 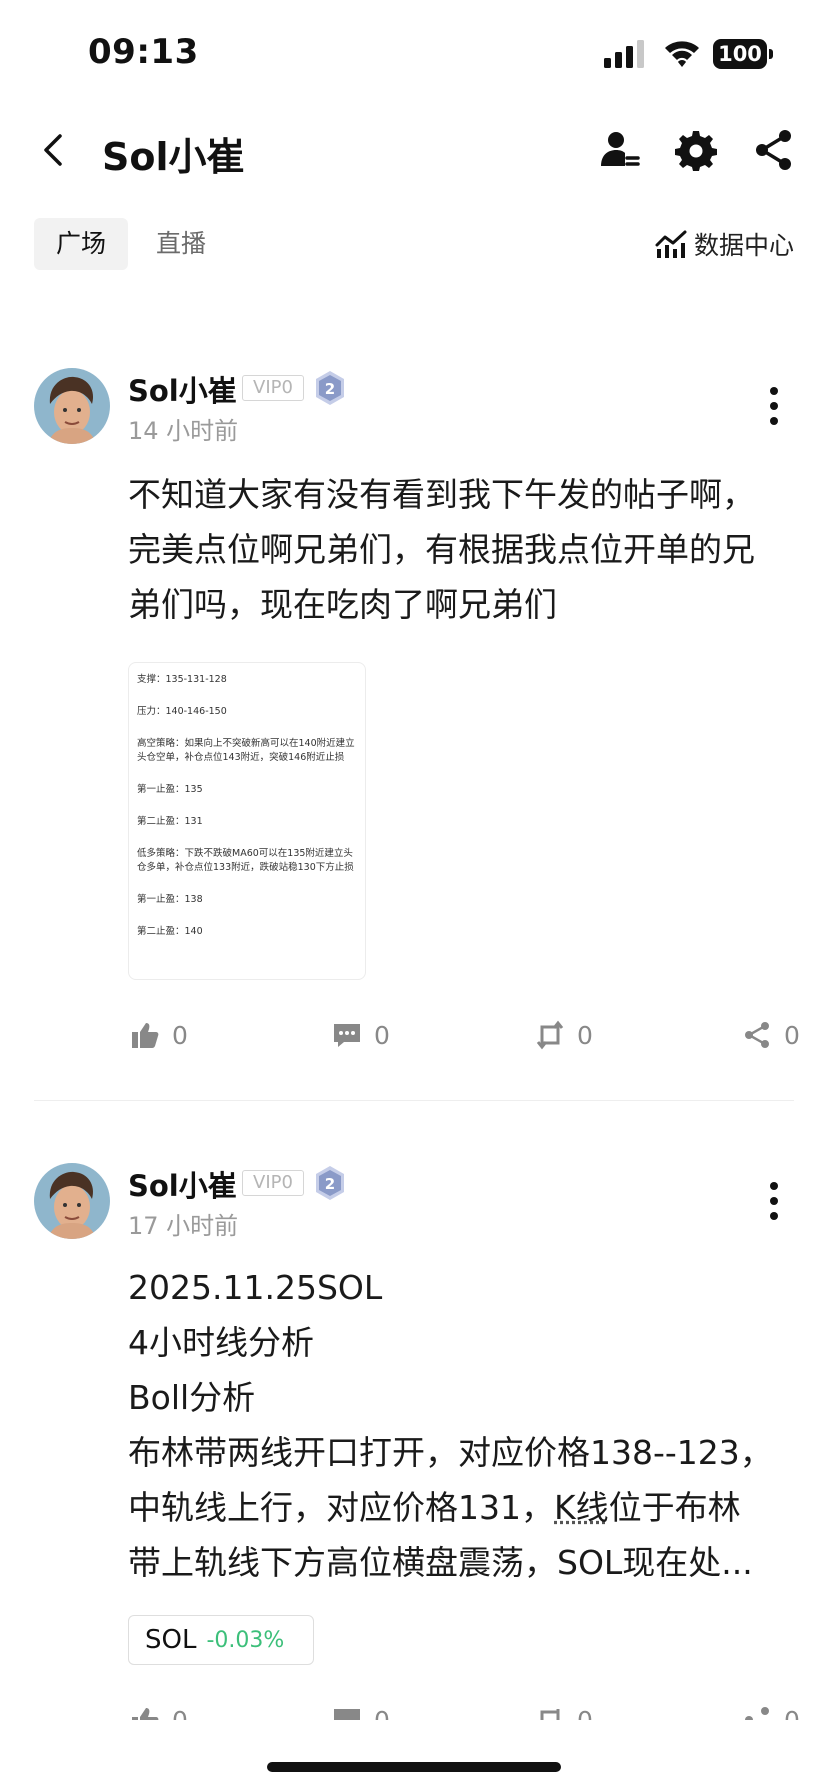 I want to click on status-bar: 09:13 100, so click(x=414, y=50).